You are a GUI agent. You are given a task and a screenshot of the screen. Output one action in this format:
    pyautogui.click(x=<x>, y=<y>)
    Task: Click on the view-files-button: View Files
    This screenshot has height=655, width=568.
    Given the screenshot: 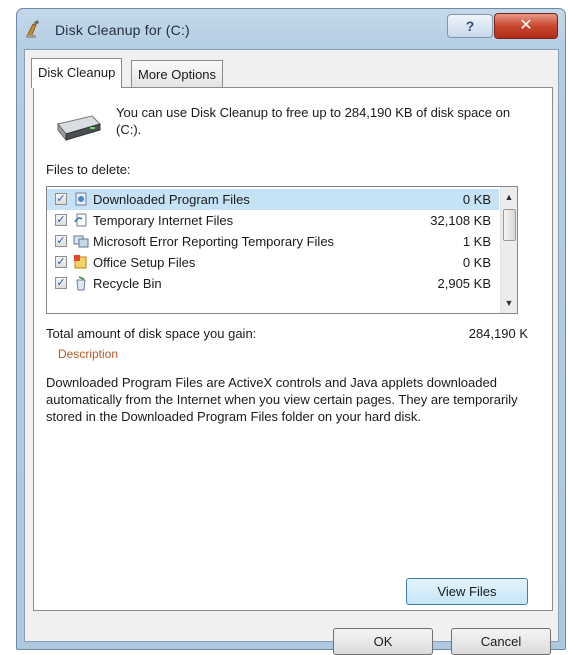 What is the action you would take?
    pyautogui.click(x=467, y=591)
    